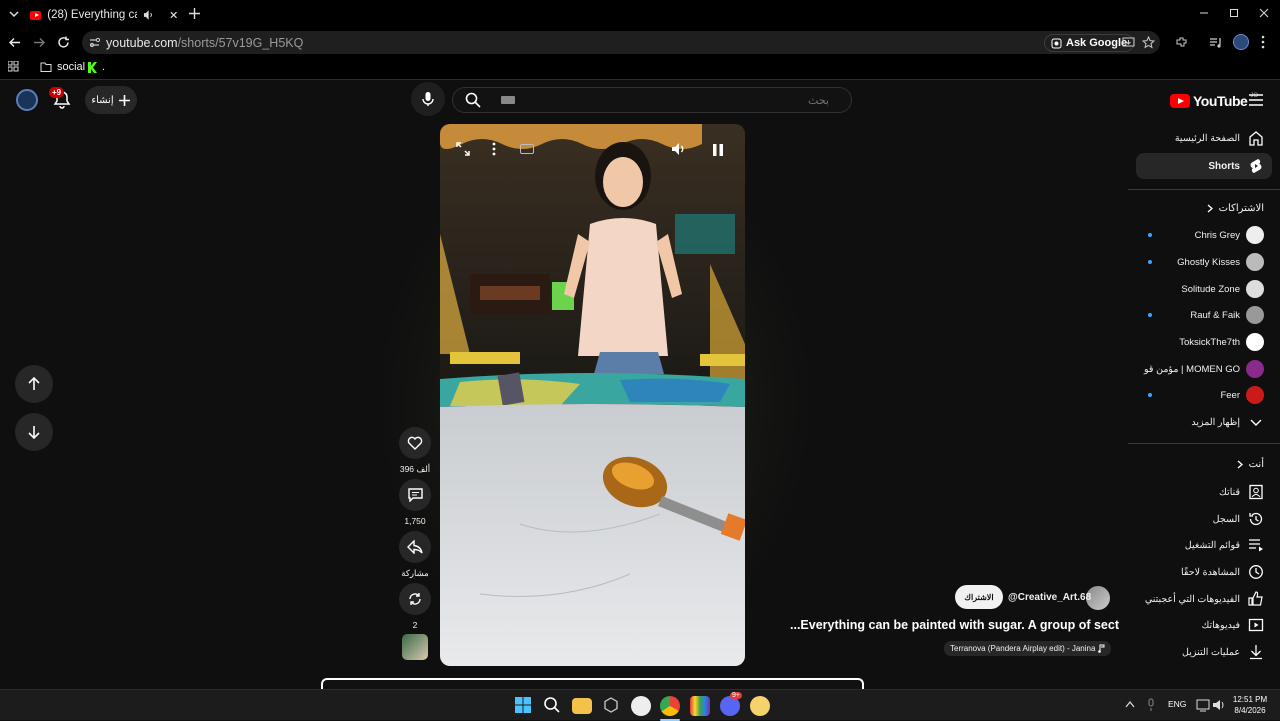 Image resolution: width=1280 pixels, height=721 pixels. Describe the element at coordinates (553, 706) in the screenshot. I see `taskbar-search-button` at that location.